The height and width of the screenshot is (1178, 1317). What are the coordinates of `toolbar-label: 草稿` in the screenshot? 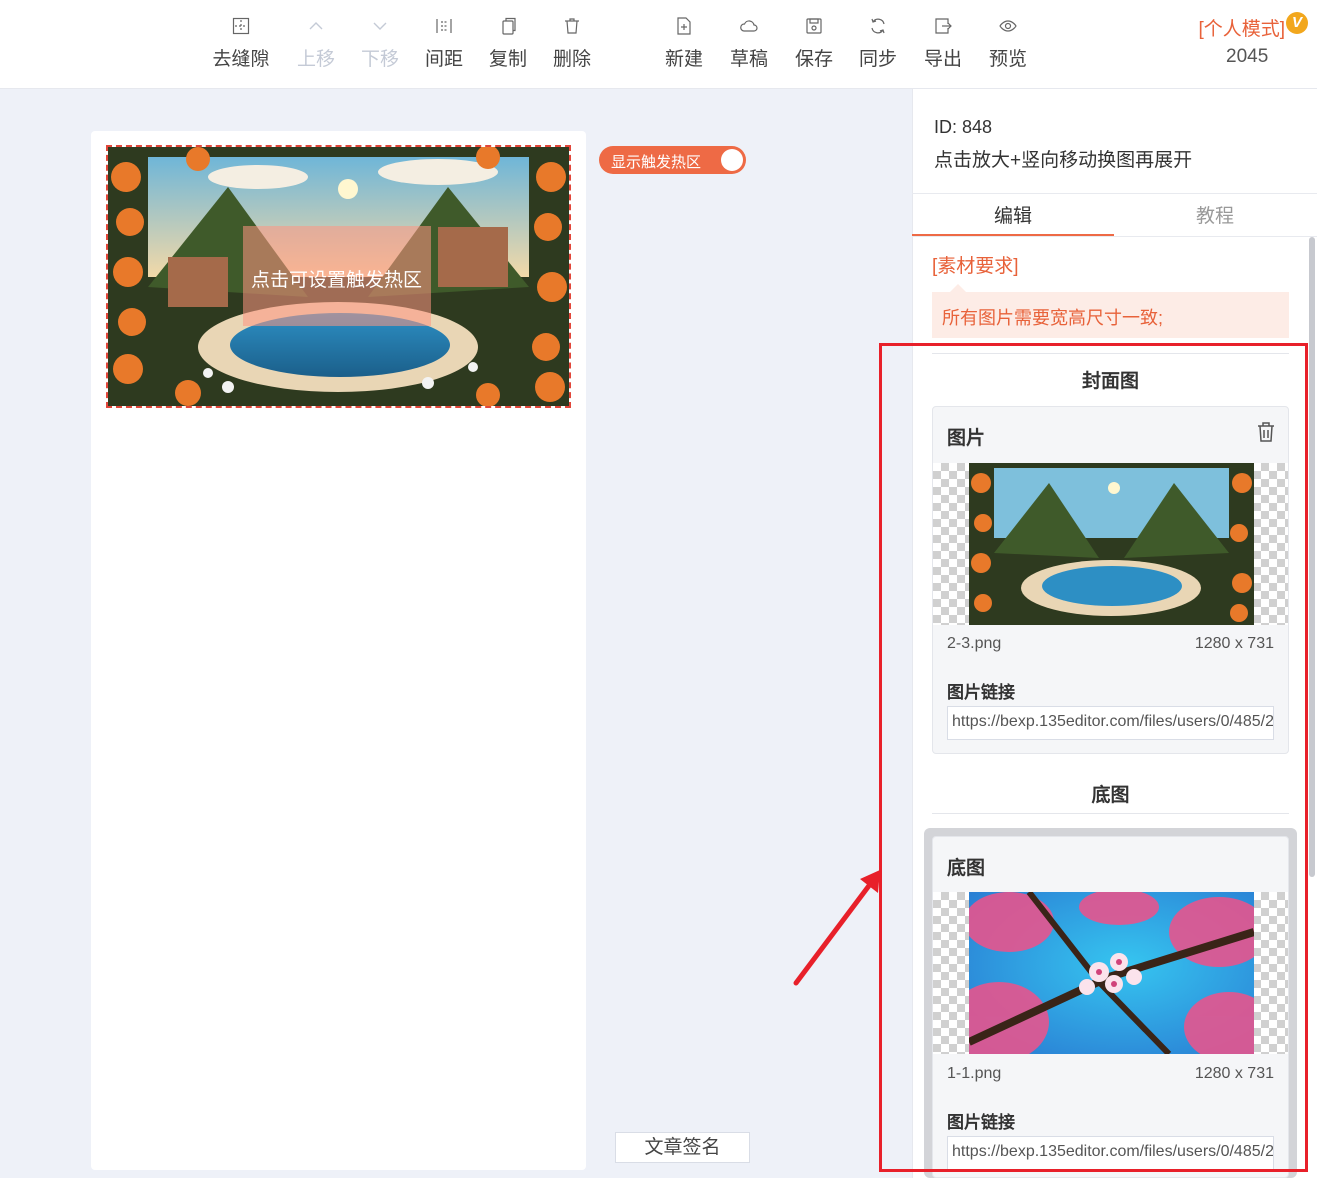 It's located at (748, 59).